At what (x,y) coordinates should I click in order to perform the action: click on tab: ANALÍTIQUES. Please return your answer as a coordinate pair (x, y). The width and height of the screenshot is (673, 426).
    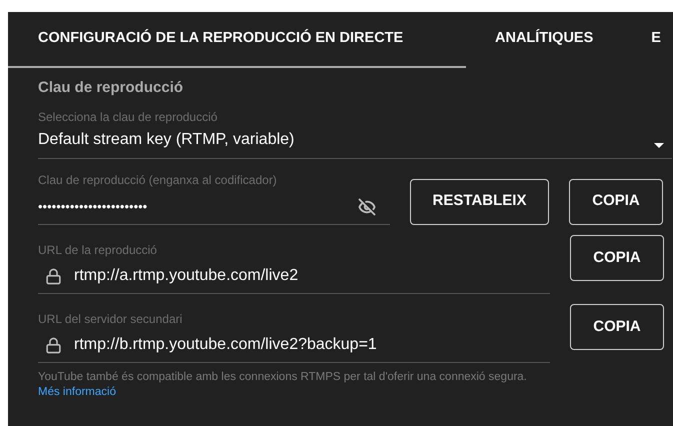
    Looking at the image, I should click on (544, 40).